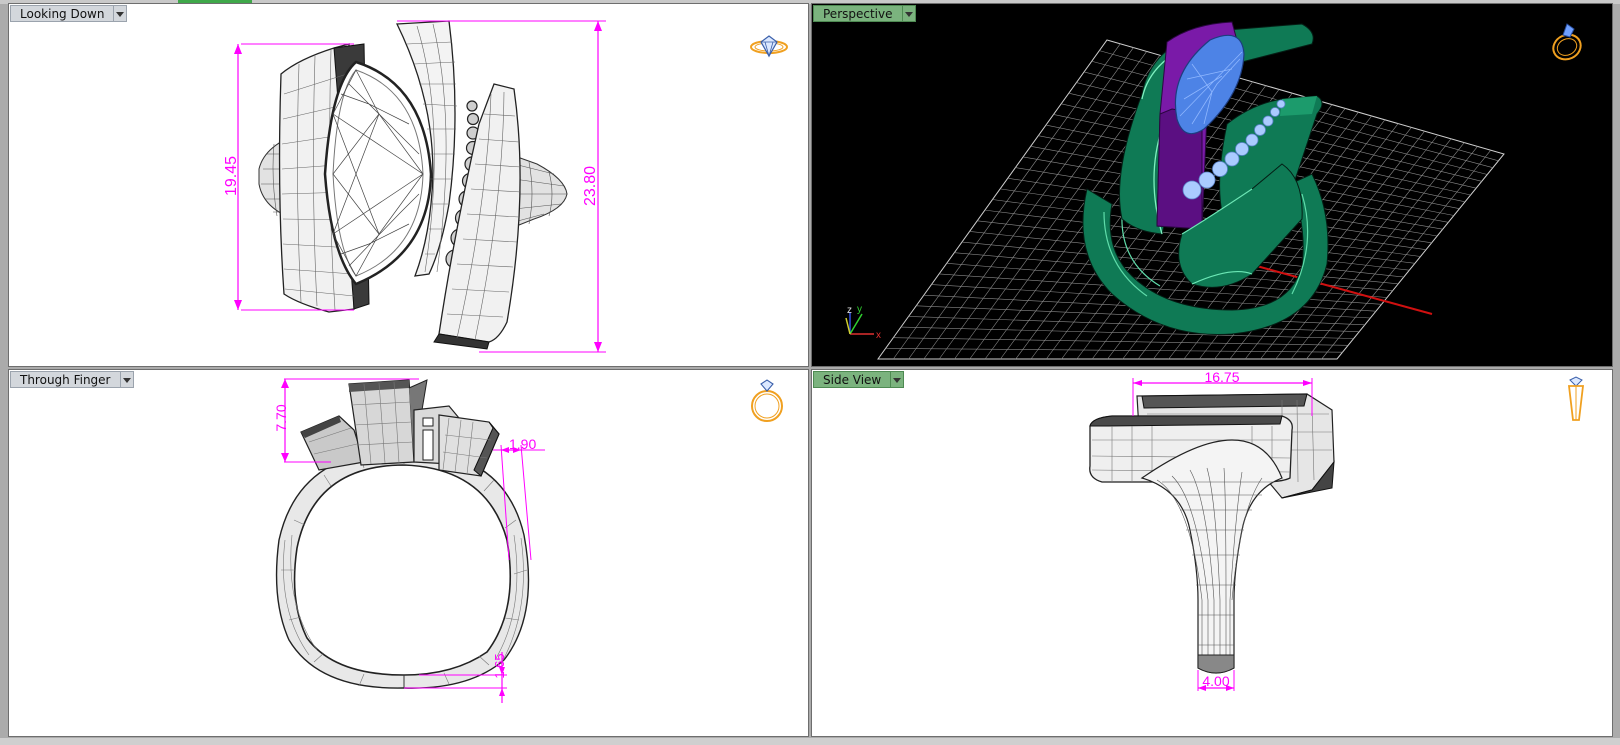 This screenshot has height=745, width=1620. What do you see at coordinates (810, 741) in the screenshot?
I see `status-strip` at bounding box center [810, 741].